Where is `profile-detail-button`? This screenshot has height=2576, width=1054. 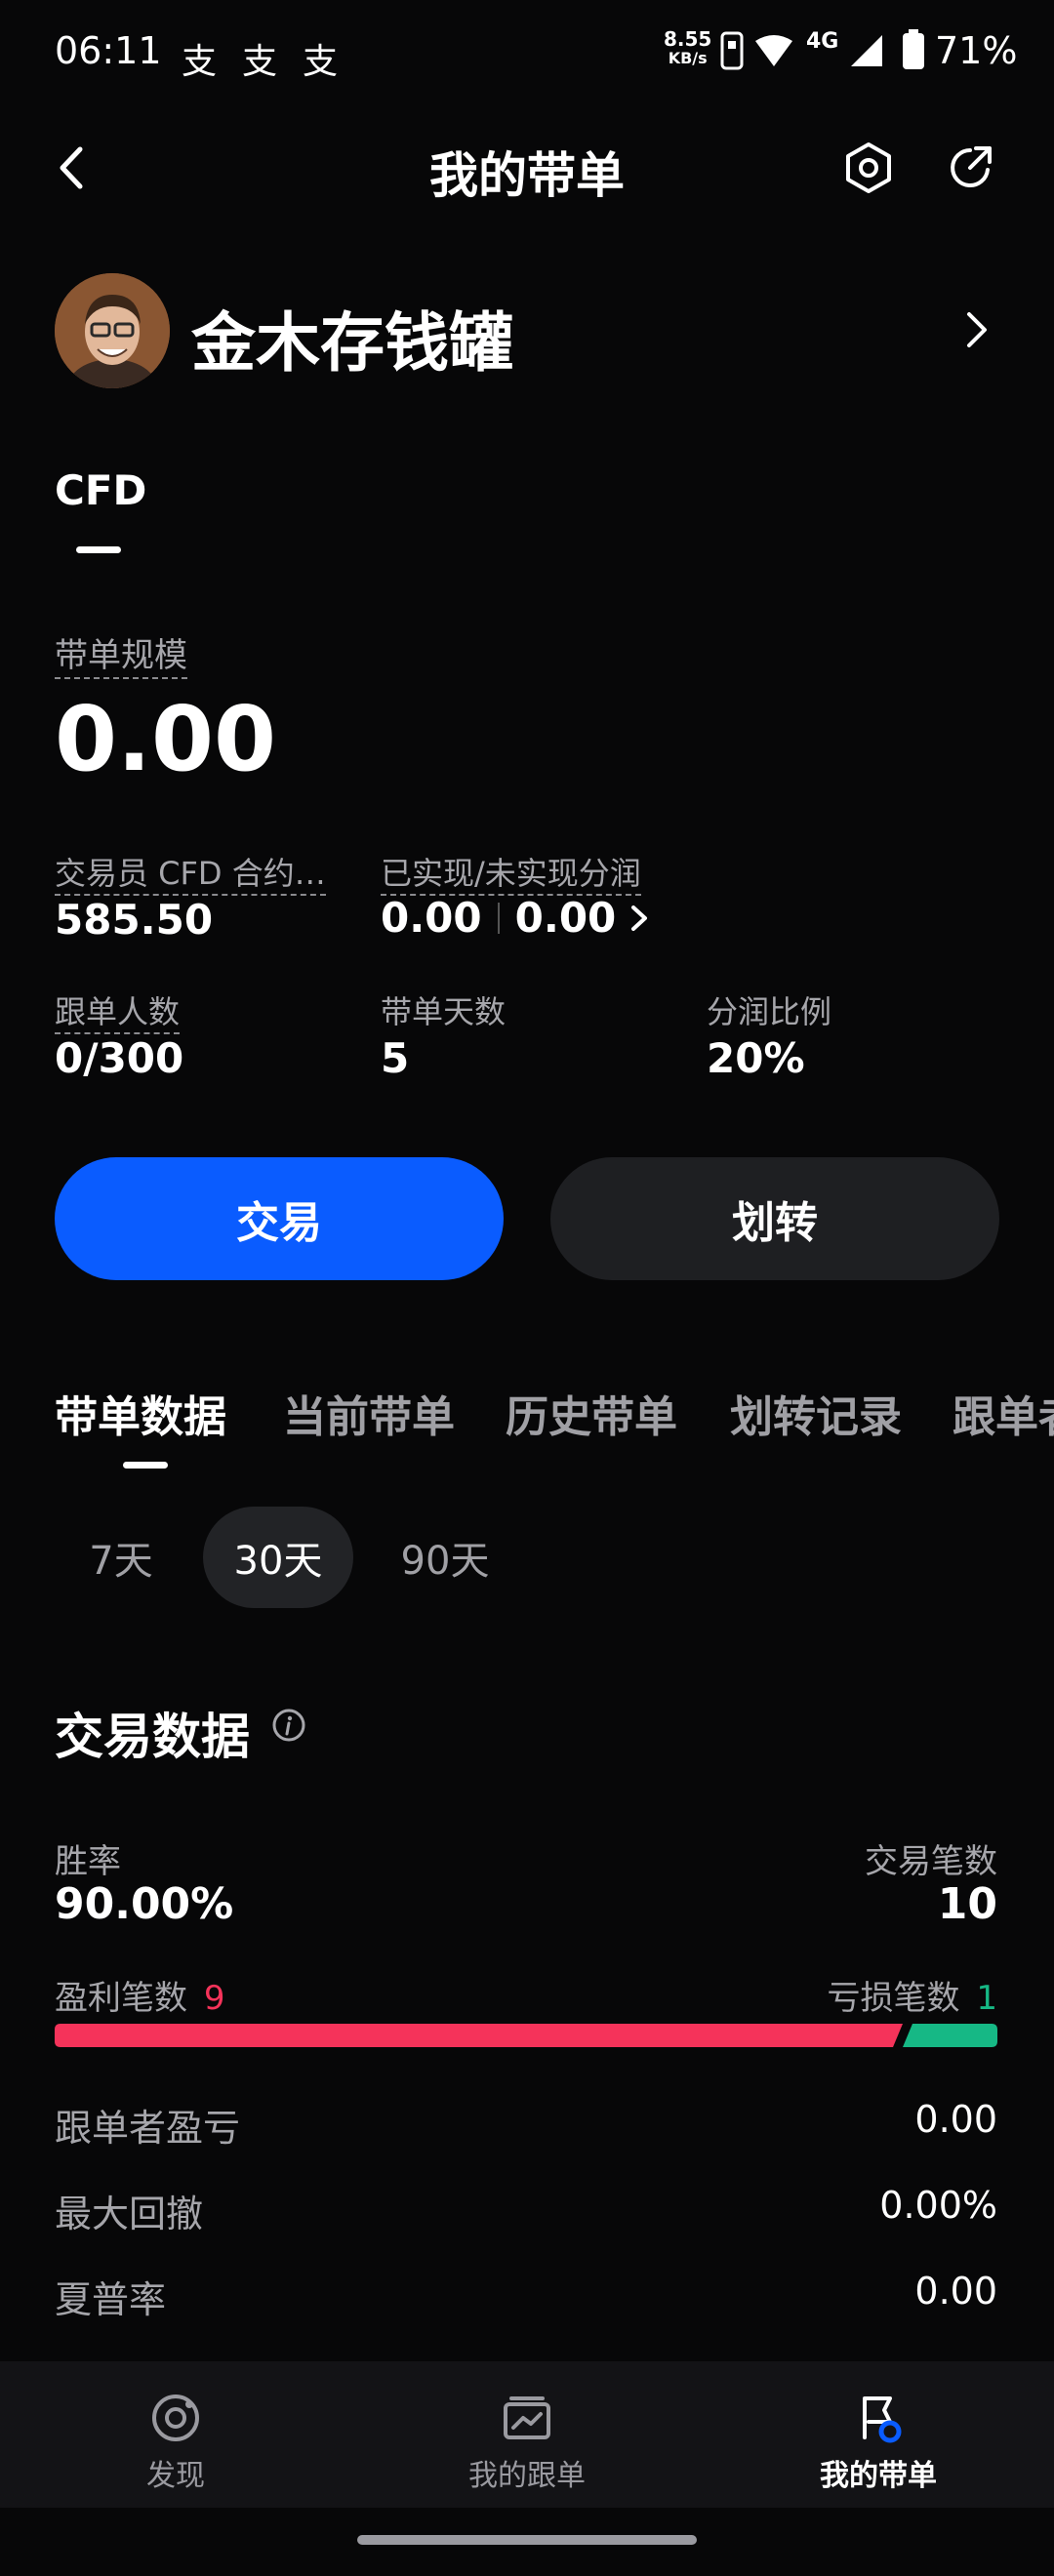 profile-detail-button is located at coordinates (976, 330).